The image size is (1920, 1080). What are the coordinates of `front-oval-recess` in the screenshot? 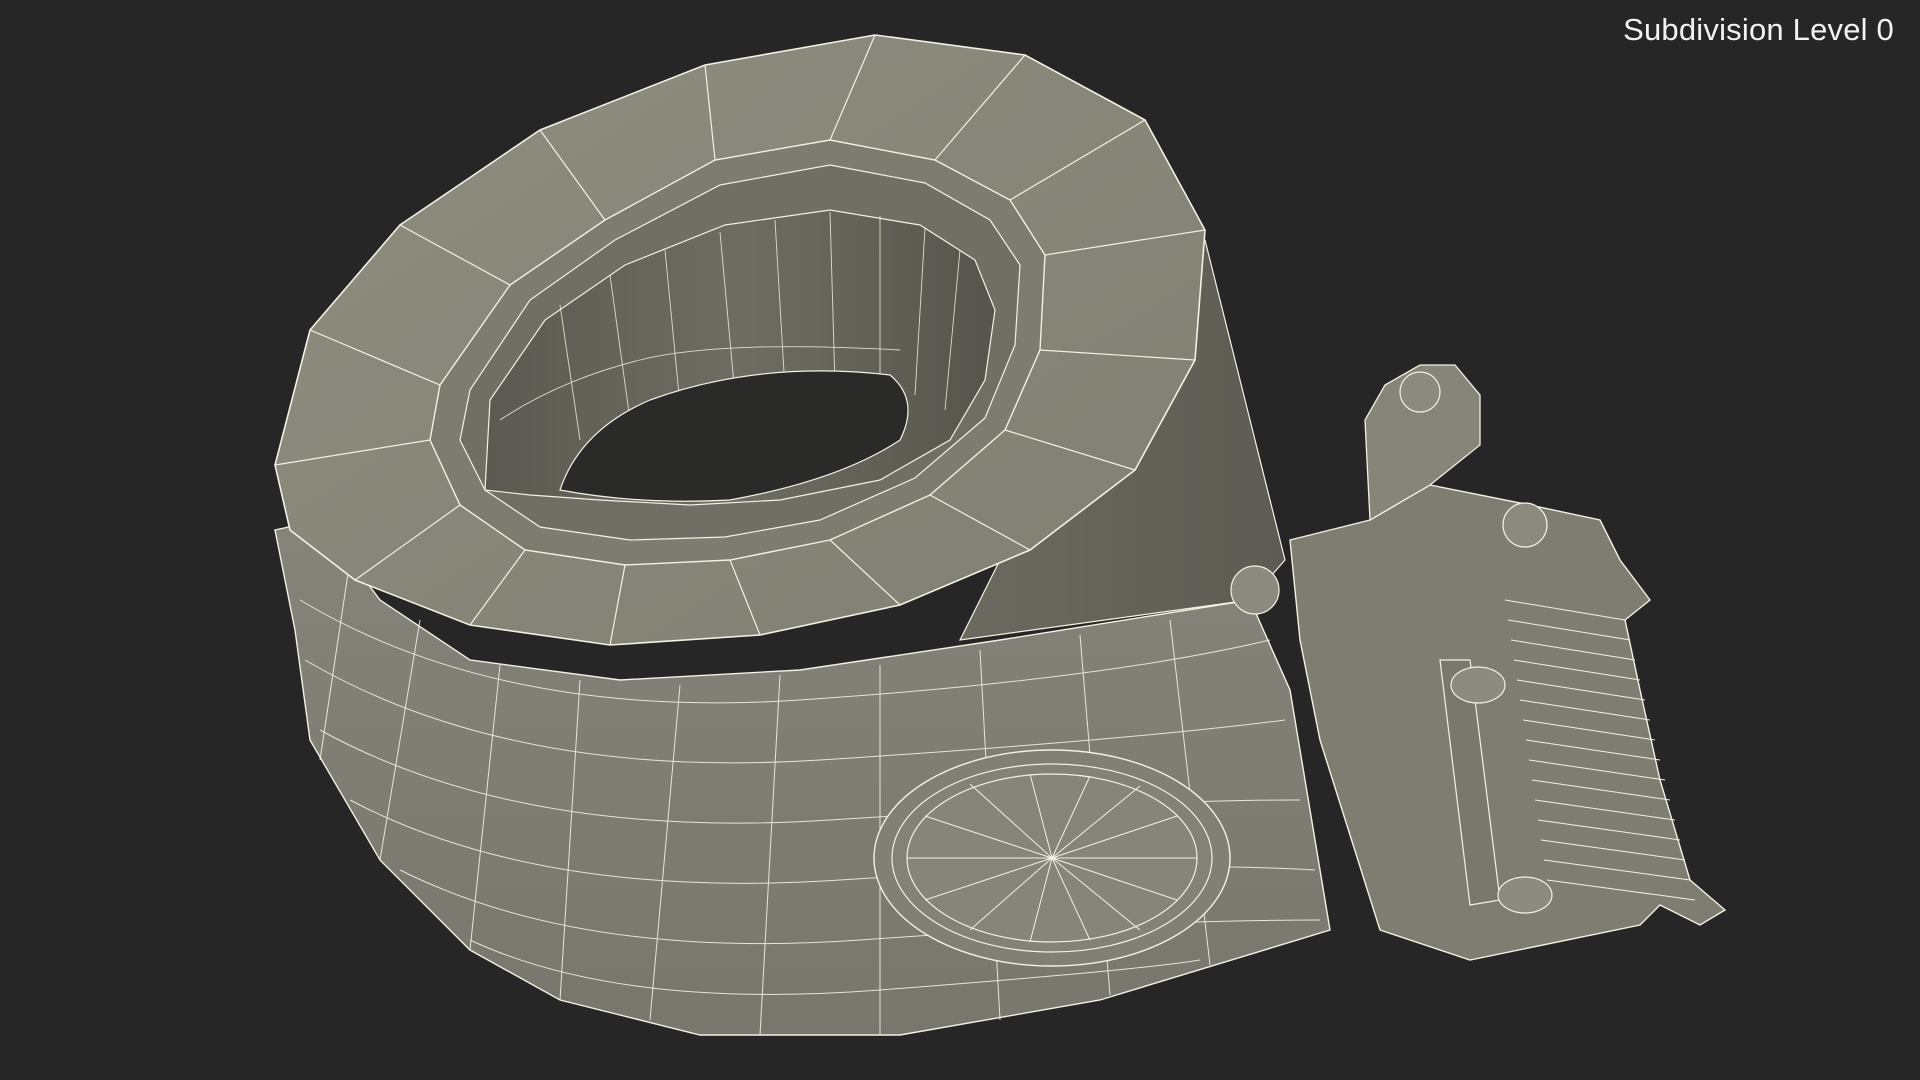 It's located at (1052, 858).